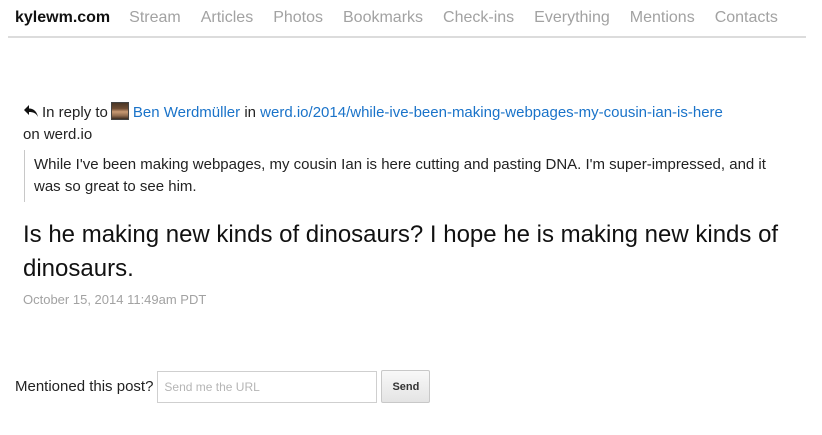 This screenshot has height=435, width=822. What do you see at coordinates (31, 111) in the screenshot?
I see `reply-arrow-icon` at bounding box center [31, 111].